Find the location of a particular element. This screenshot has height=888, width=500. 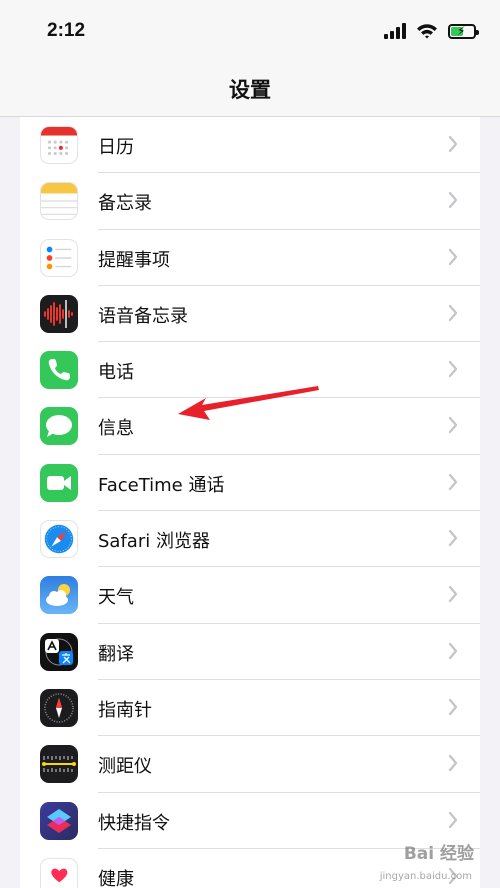

page-title: 设置 is located at coordinates (250, 90).